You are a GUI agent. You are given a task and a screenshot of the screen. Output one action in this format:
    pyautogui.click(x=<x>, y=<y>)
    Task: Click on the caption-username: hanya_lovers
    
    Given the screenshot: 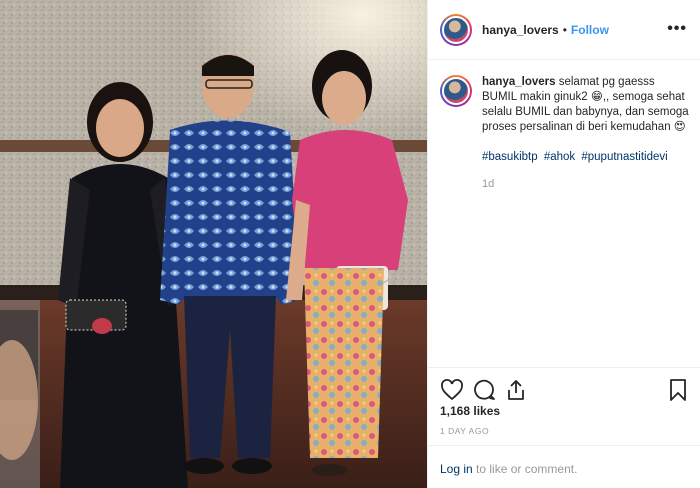 What is the action you would take?
    pyautogui.click(x=519, y=82)
    